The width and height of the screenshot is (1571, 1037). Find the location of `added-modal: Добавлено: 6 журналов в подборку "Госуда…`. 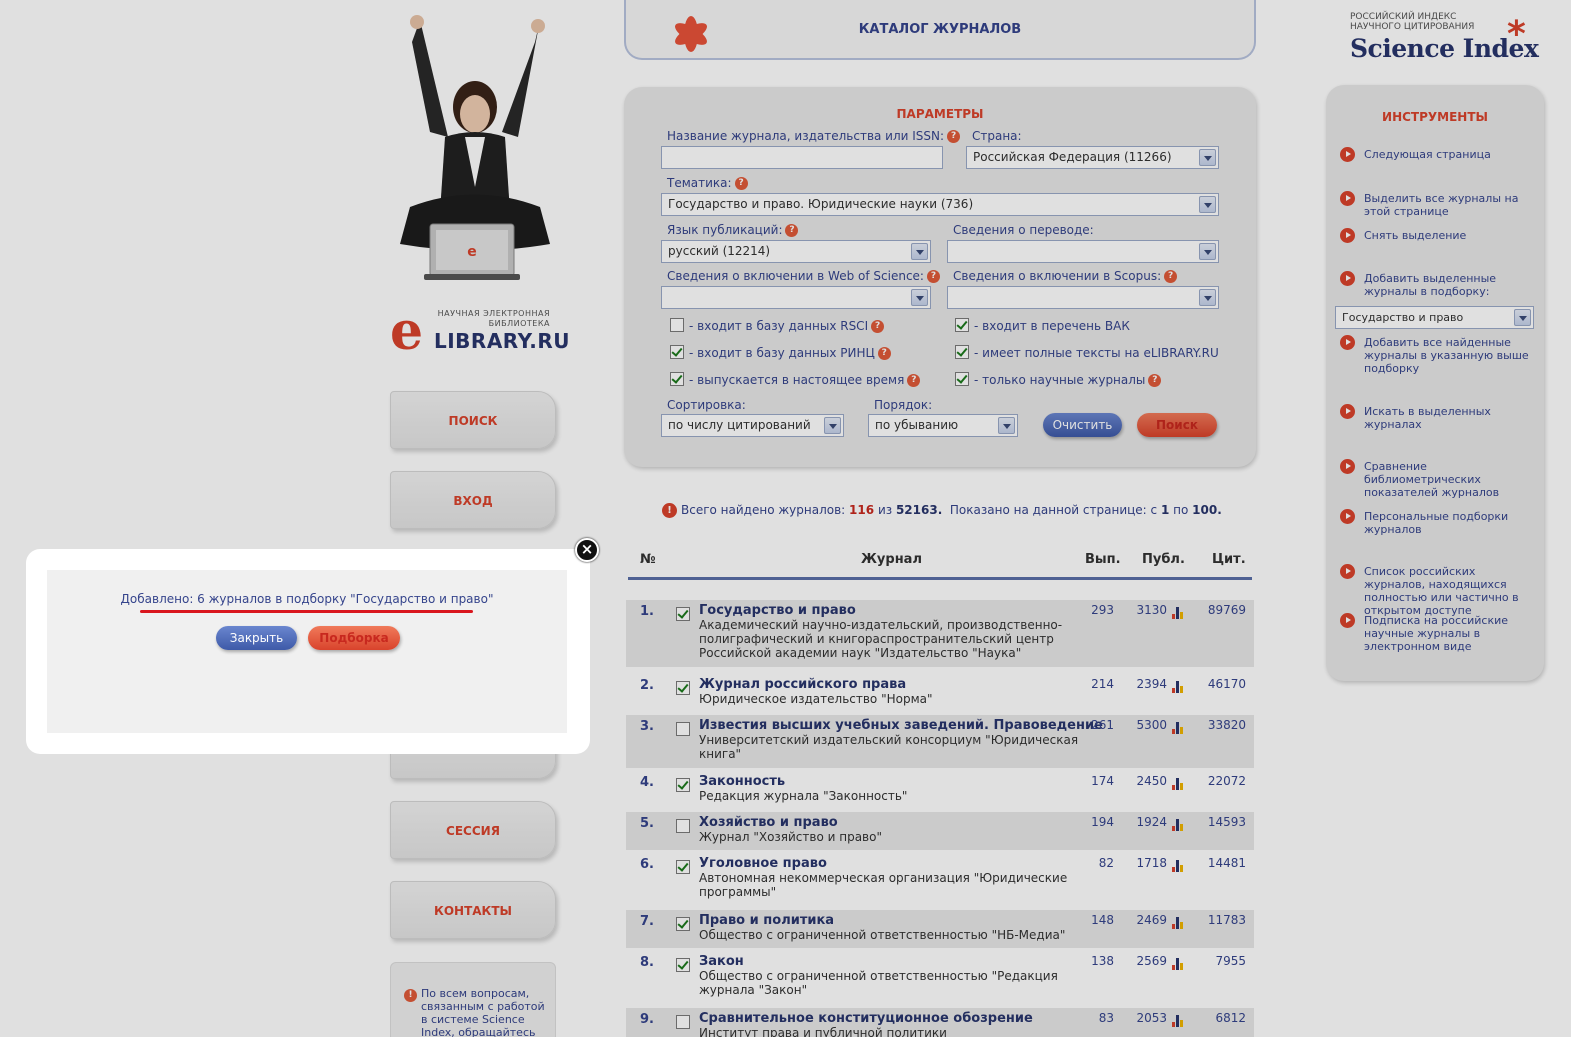

added-modal: Добавлено: 6 журналов в подборку "Госуда… is located at coordinates (308, 651).